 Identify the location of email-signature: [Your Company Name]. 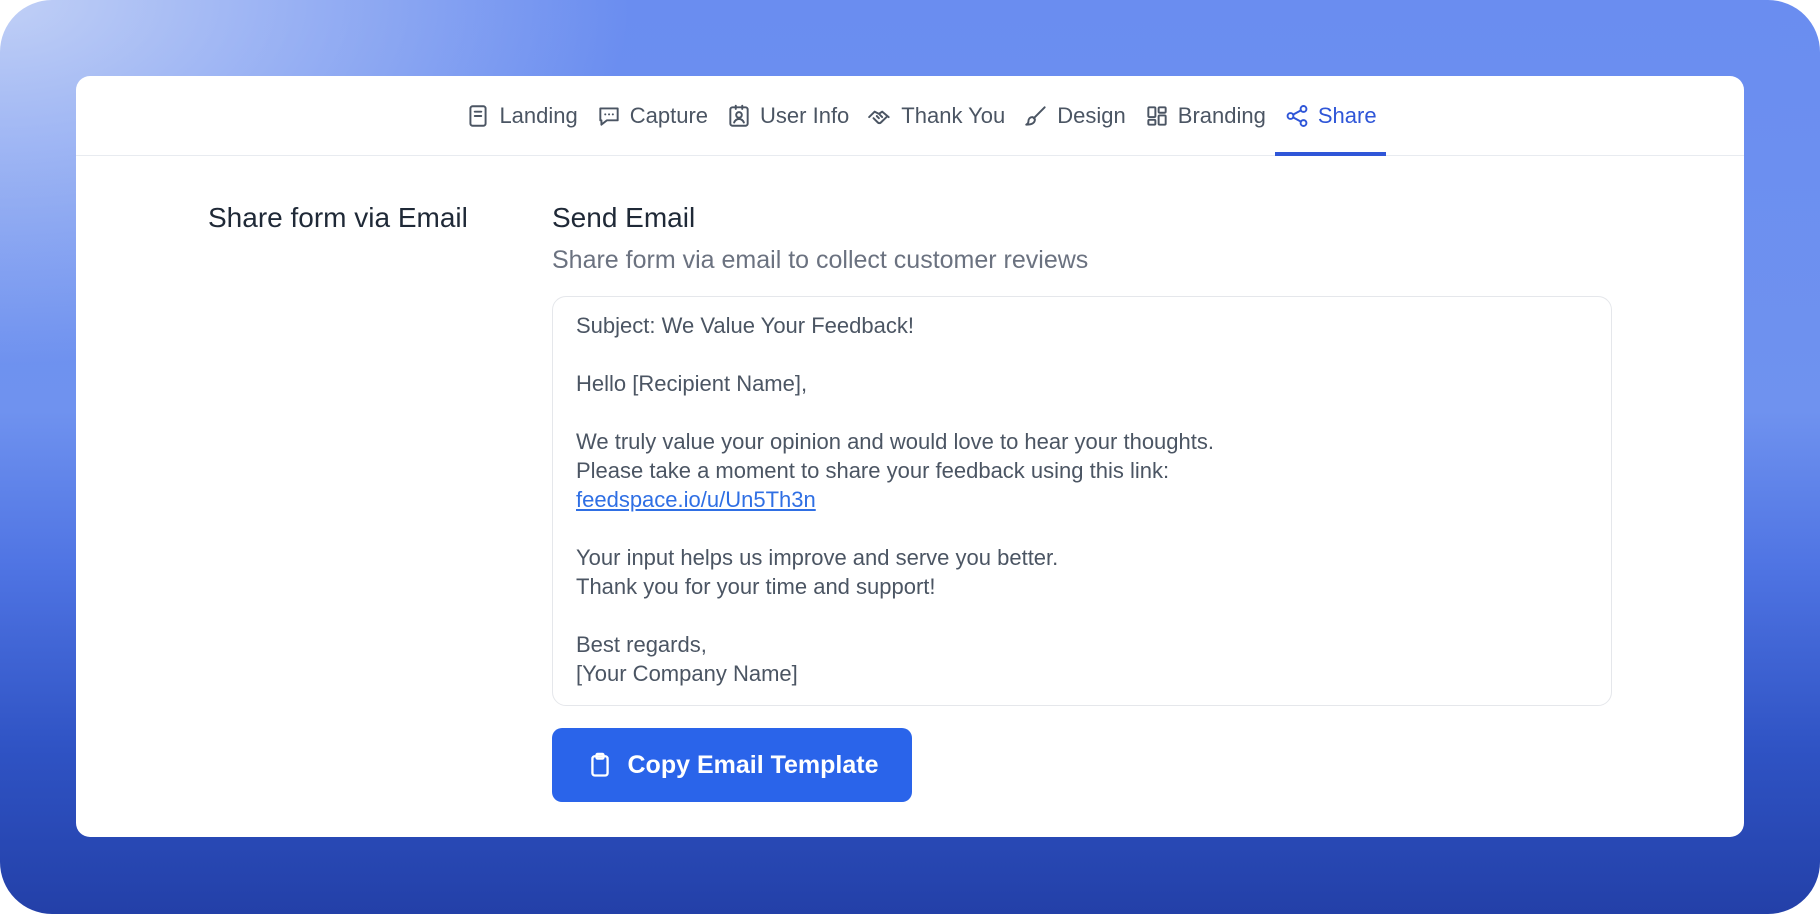
(687, 673).